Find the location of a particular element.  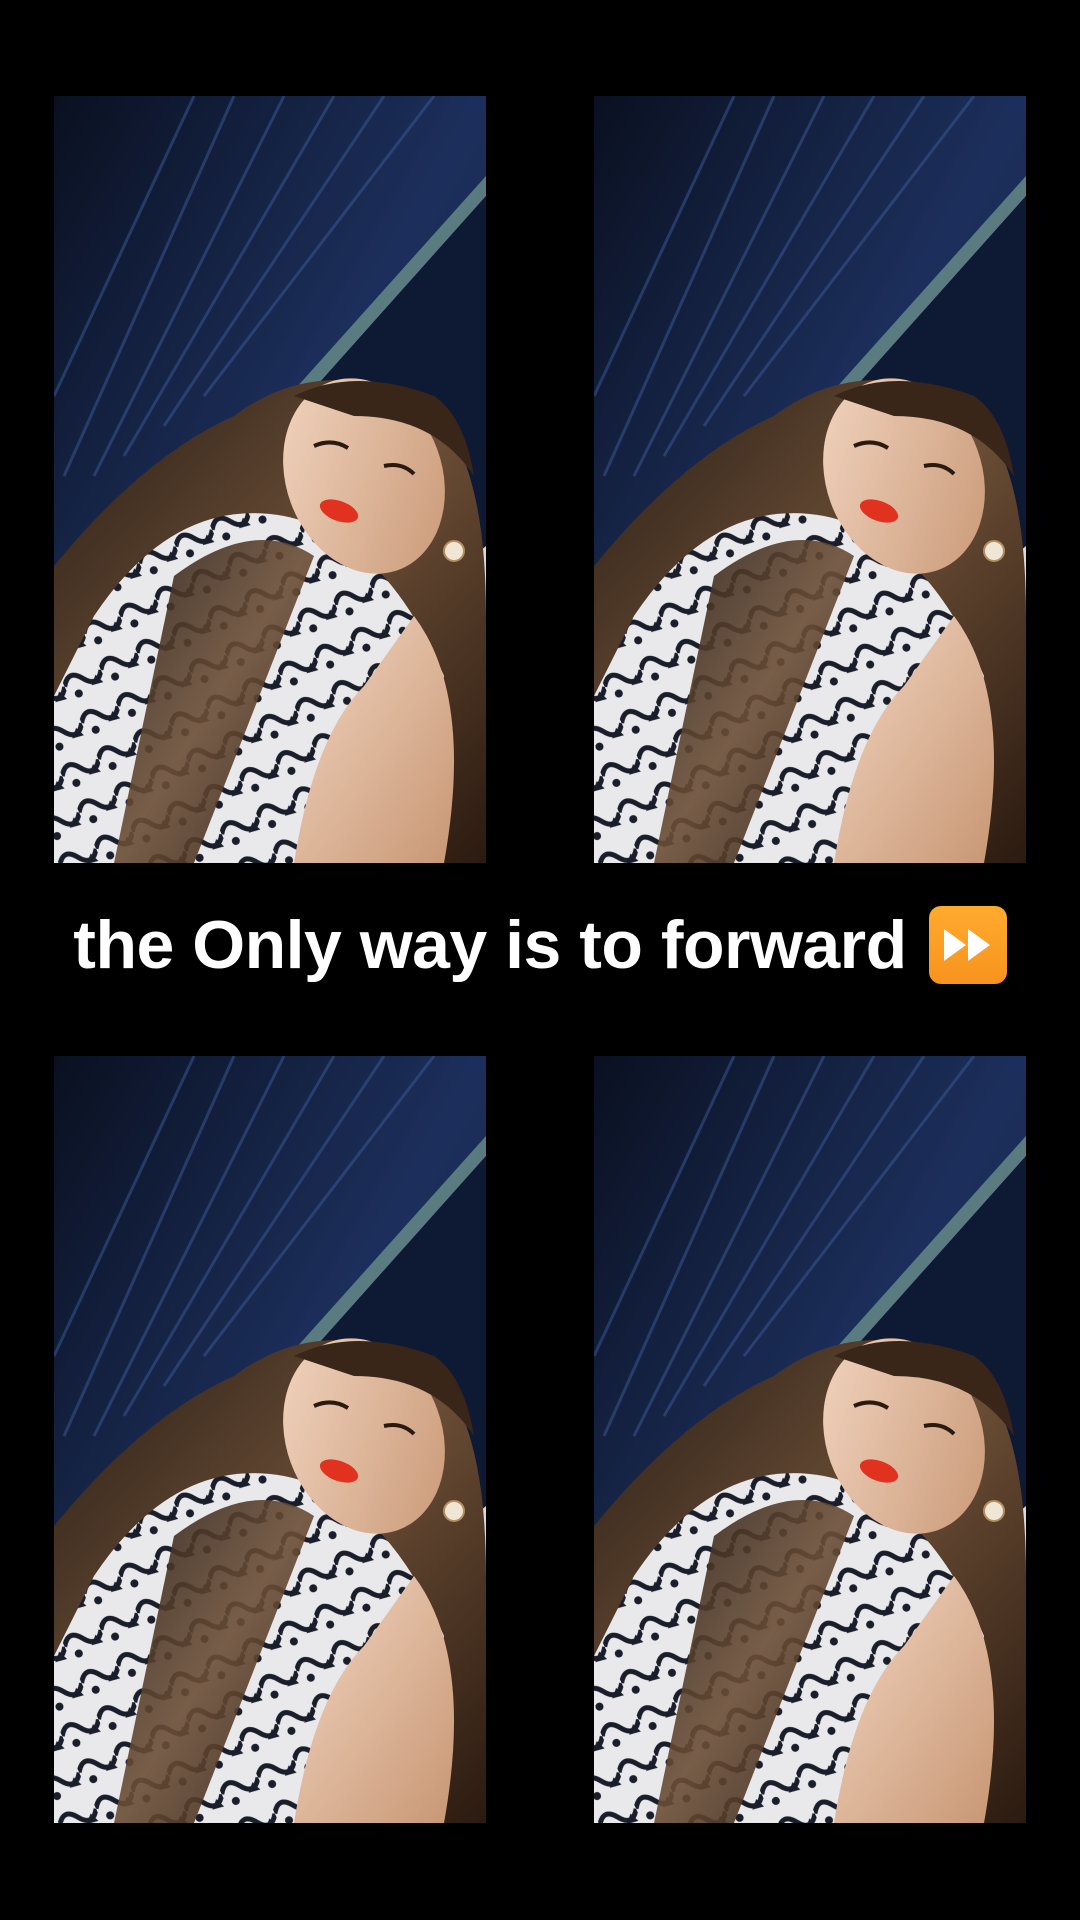

caption-text: the Only way is to forward is located at coordinates (490, 945).